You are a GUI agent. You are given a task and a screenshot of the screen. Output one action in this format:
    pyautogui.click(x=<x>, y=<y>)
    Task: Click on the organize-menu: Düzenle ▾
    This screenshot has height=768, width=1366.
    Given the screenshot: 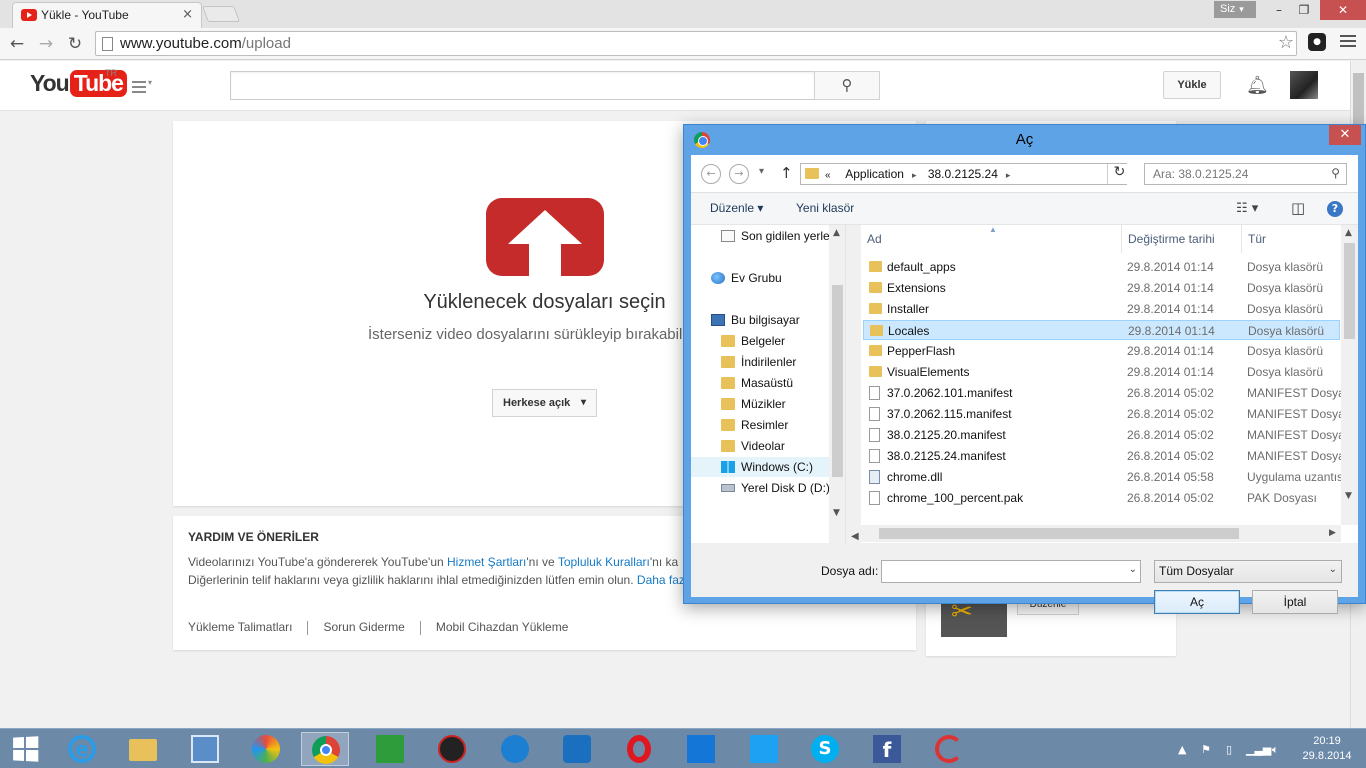 What is the action you would take?
    pyautogui.click(x=736, y=208)
    